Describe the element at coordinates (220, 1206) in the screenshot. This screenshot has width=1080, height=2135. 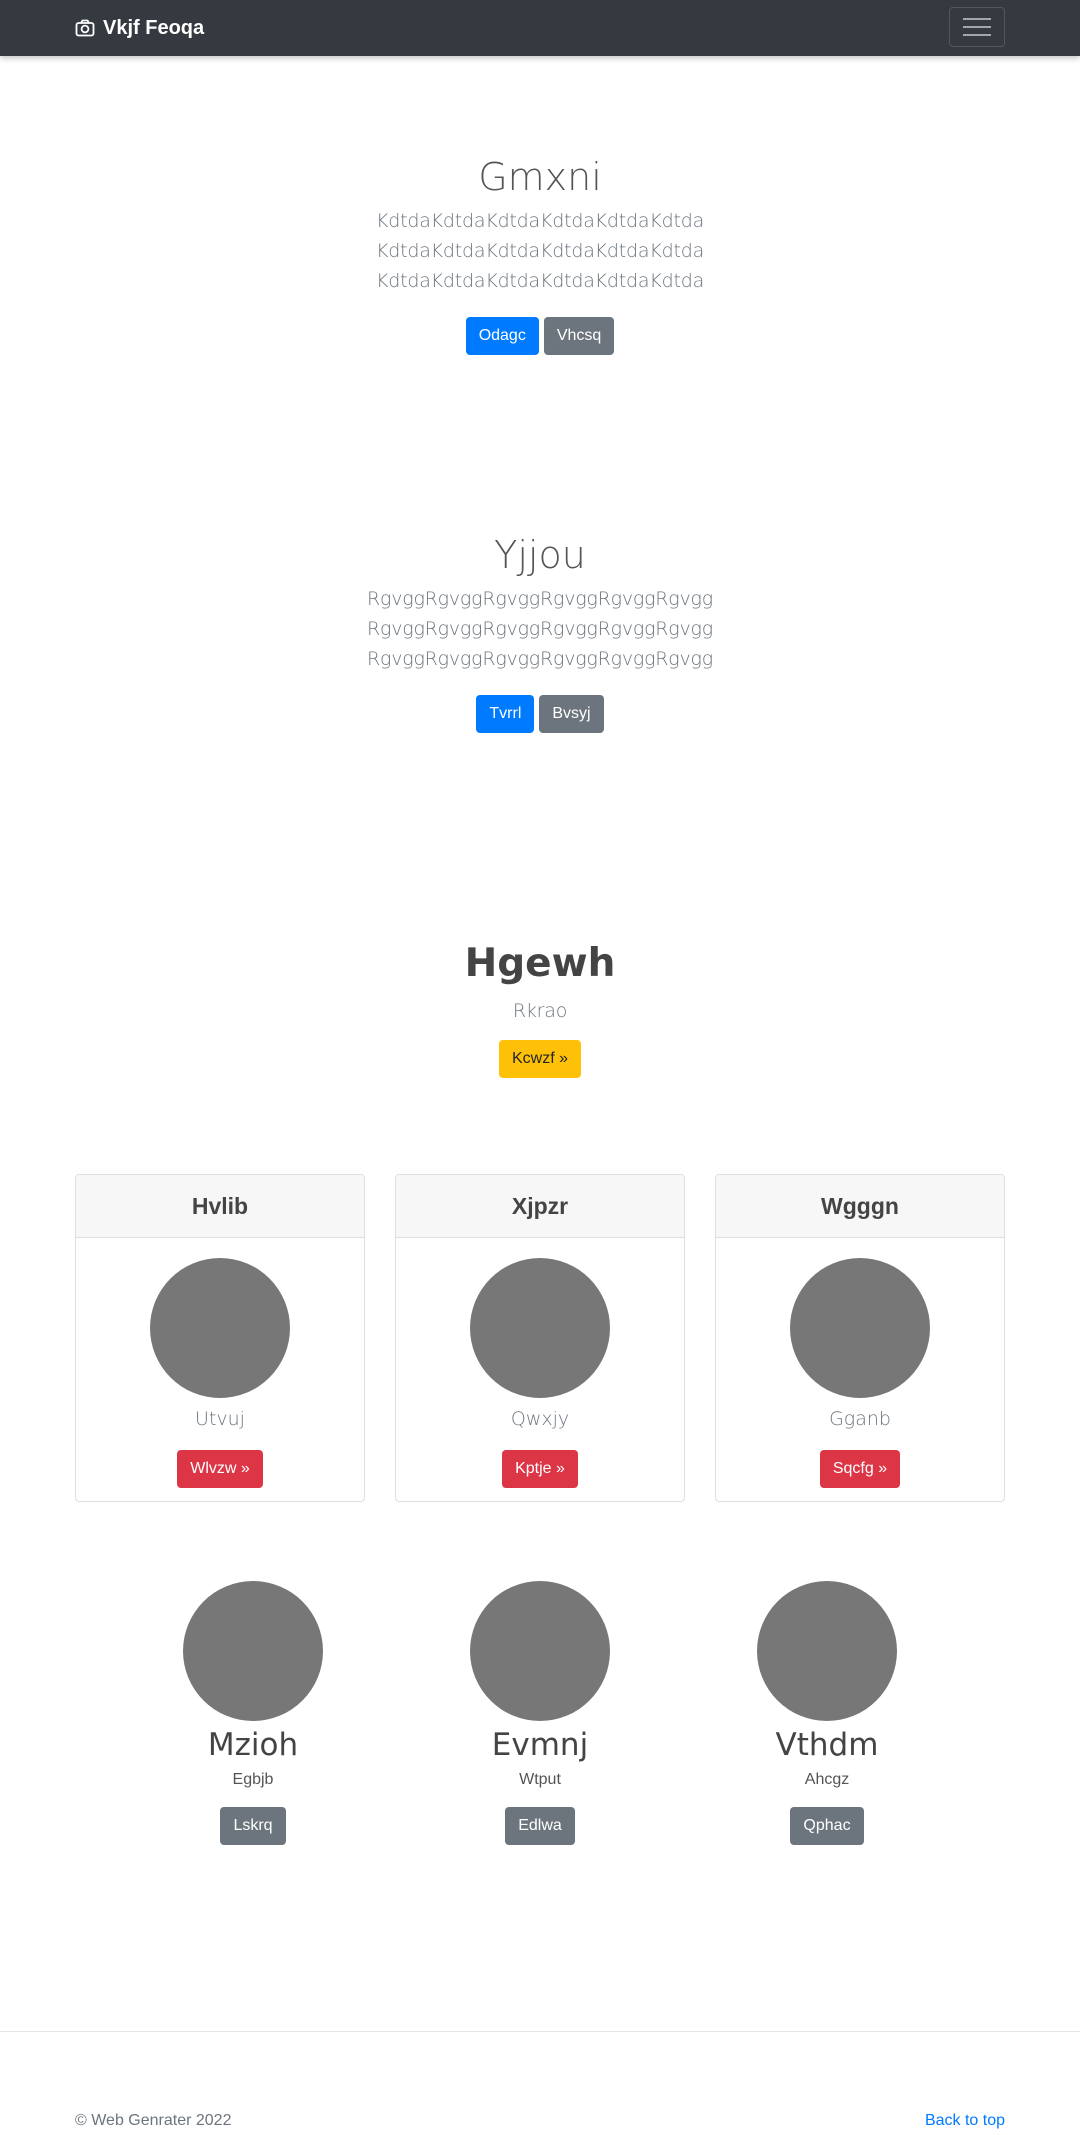
I see `card-header: Hvlib` at that location.